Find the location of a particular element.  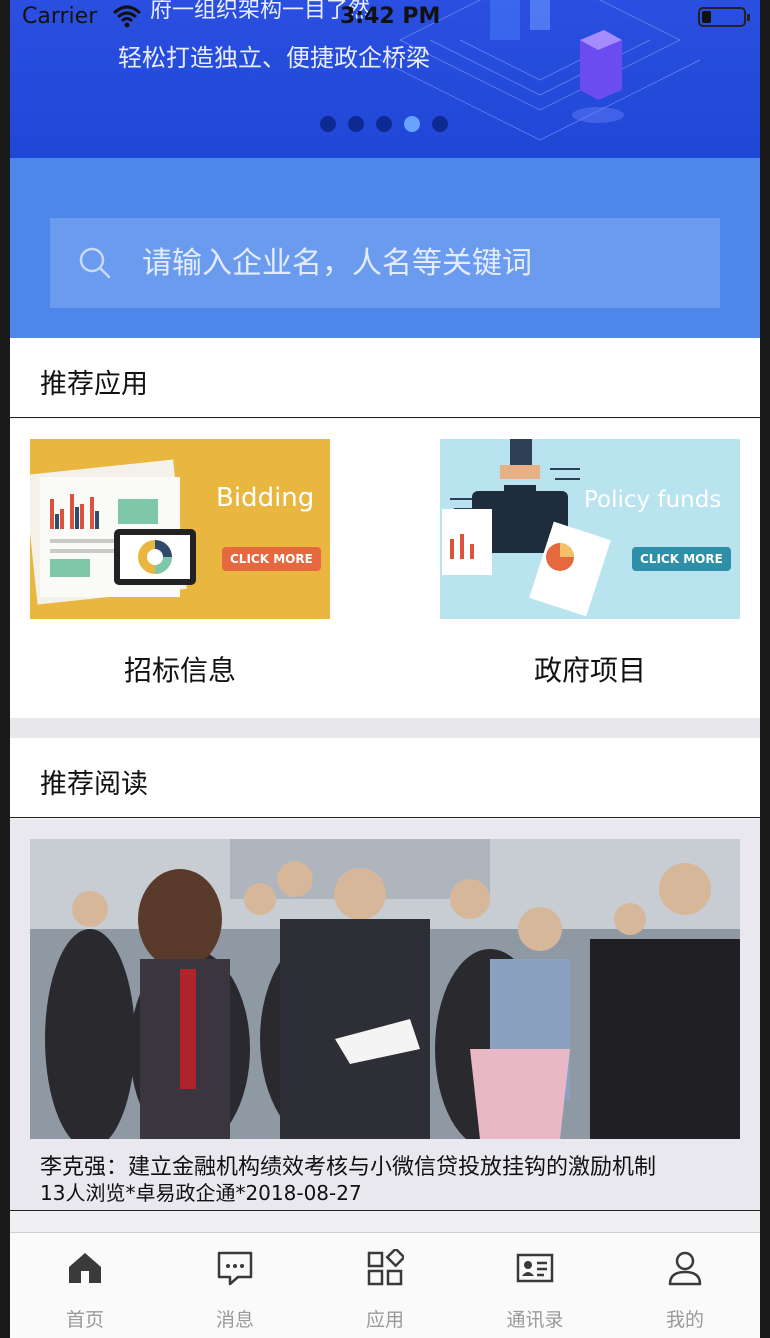

search-input is located at coordinates (412, 263).